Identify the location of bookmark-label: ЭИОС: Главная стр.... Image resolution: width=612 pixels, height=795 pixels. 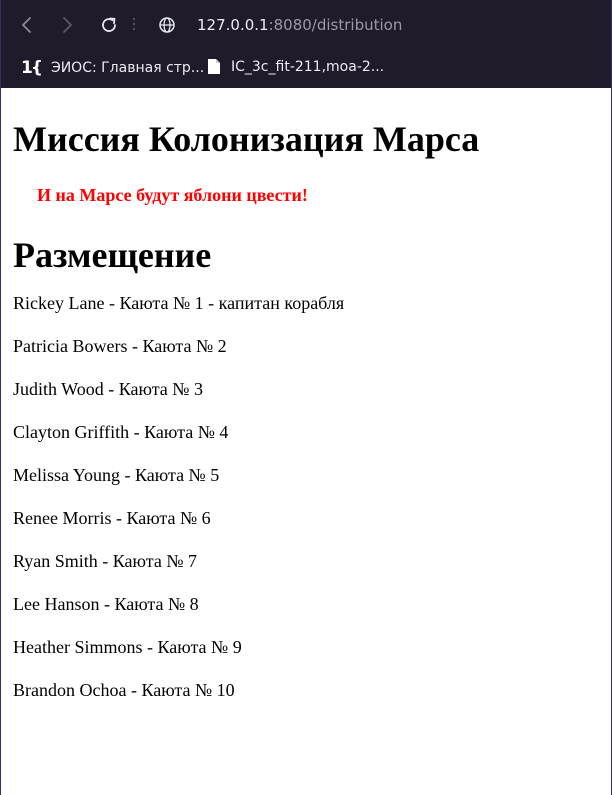
(127, 68).